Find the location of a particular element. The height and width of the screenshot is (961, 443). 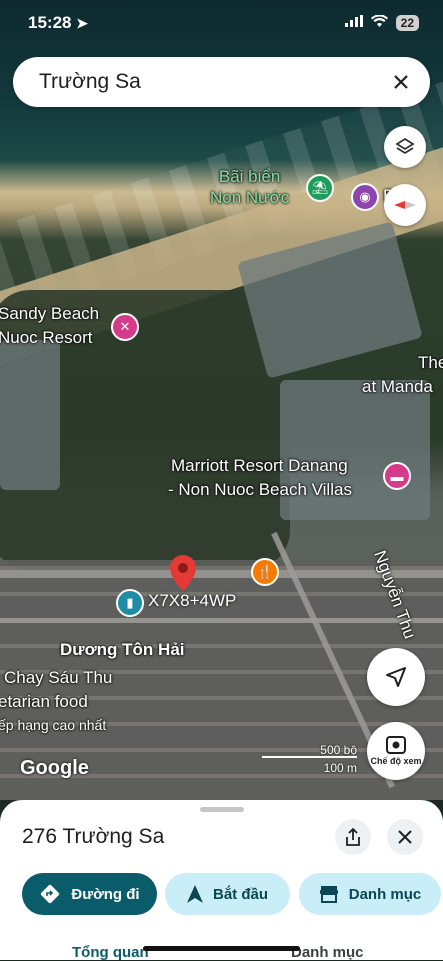

status-bar: 15:28 ➤ 22 is located at coordinates (221, 24).